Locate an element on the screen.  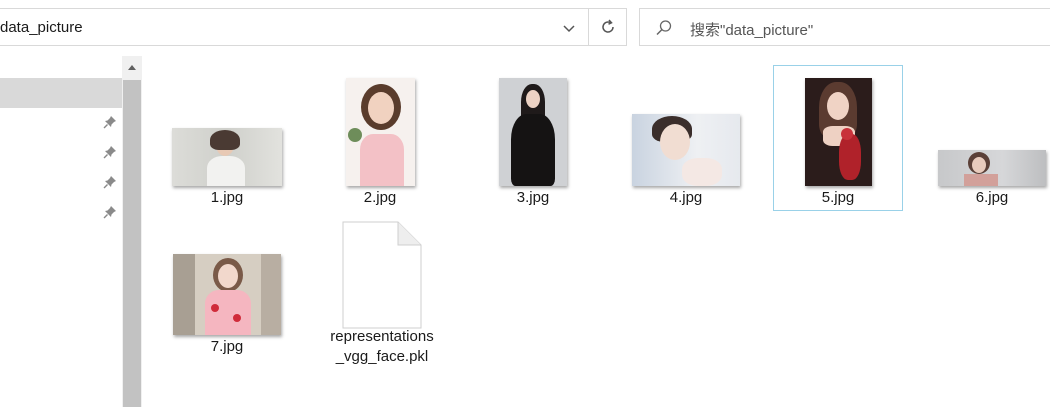
document-icon is located at coordinates (382, 275).